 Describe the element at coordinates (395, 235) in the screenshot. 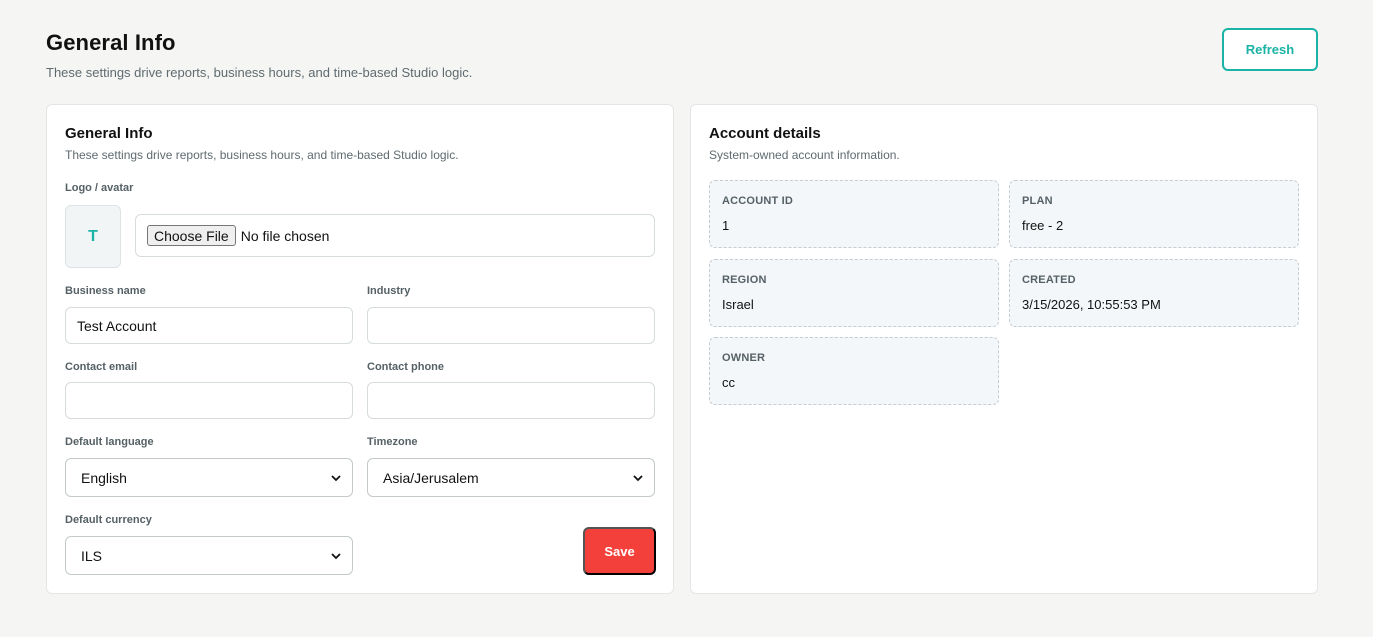

I see `logo-file-input: Choose File No file chosen` at that location.